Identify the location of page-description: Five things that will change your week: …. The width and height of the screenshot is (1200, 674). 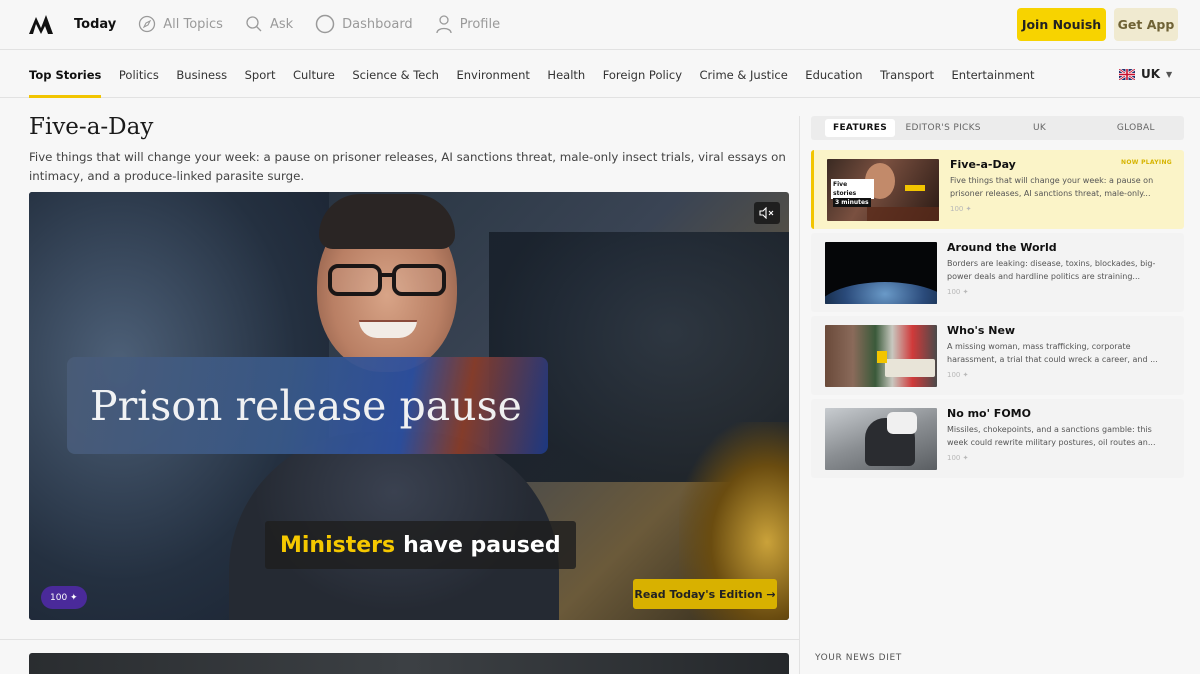
(407, 166).